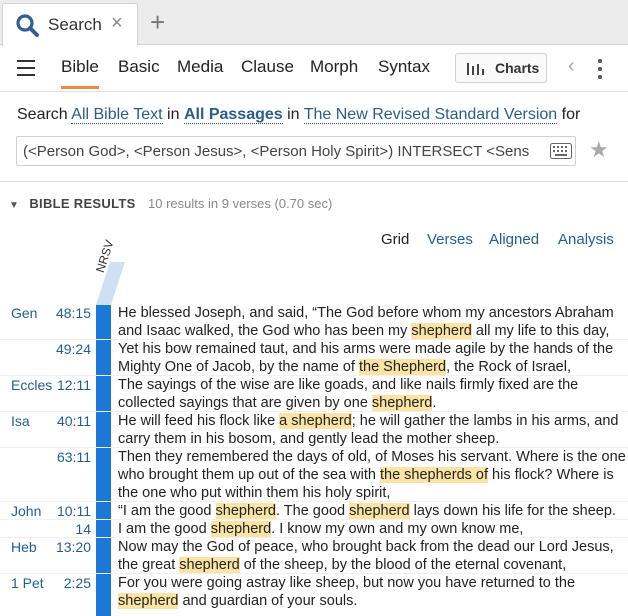 This screenshot has width=628, height=616. What do you see at coordinates (24, 547) in the screenshot?
I see `book-link: Heb` at bounding box center [24, 547].